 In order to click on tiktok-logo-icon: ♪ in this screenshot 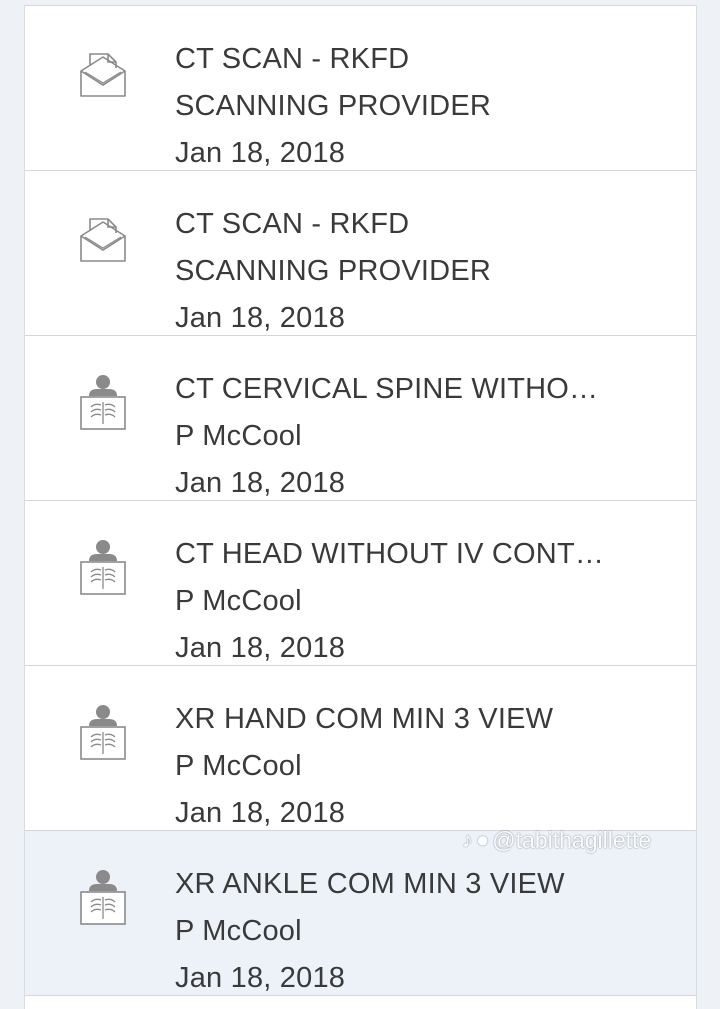, I will do `click(467, 839)`.